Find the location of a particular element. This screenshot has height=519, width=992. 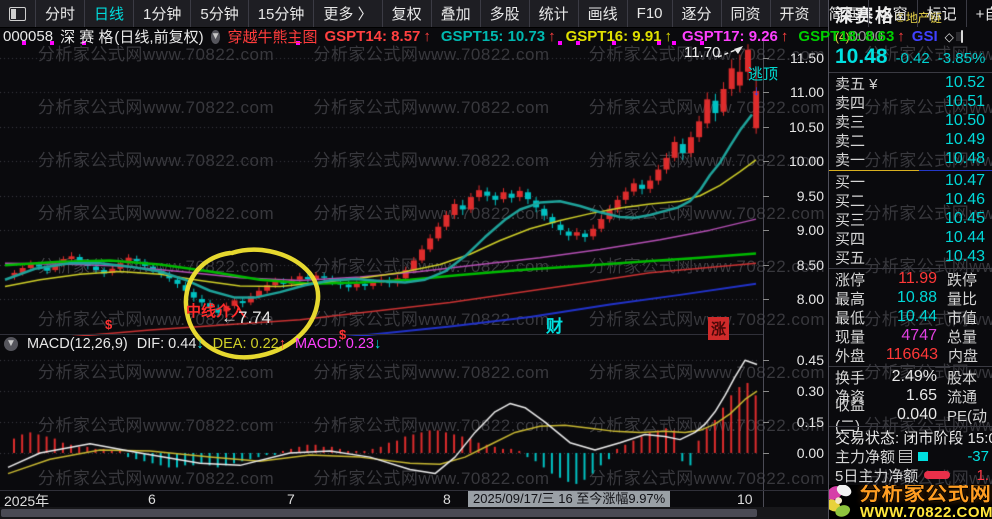

macd-tick: 0.00 is located at coordinates (795, 453).